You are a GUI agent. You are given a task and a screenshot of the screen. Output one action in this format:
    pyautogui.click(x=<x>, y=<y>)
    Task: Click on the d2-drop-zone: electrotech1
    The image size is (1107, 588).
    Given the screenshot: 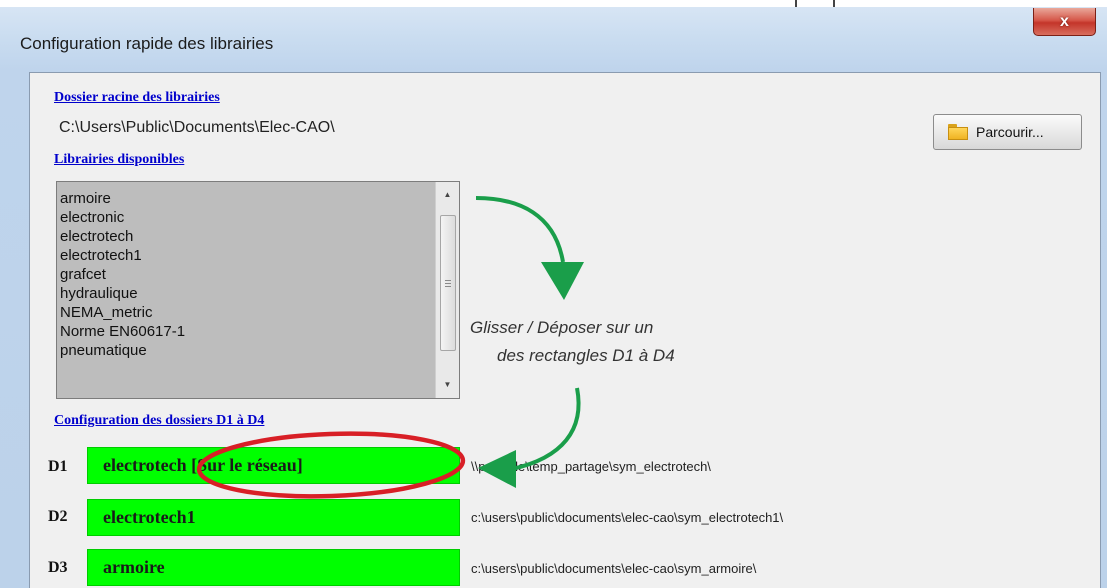 What is the action you would take?
    pyautogui.click(x=273, y=517)
    